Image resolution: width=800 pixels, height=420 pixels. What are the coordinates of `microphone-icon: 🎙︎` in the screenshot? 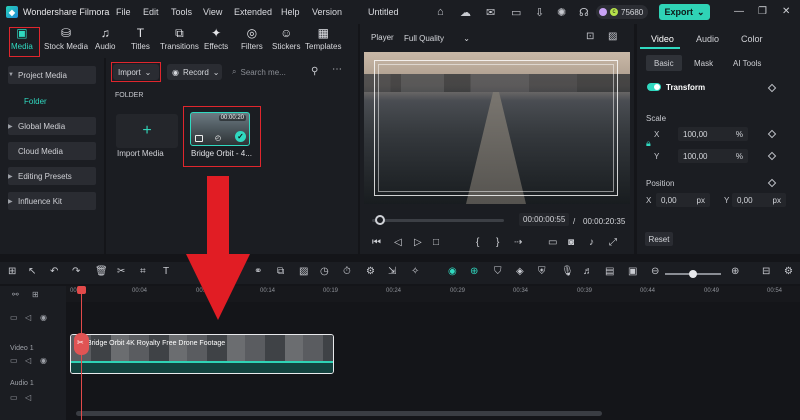 It's located at (567, 271).